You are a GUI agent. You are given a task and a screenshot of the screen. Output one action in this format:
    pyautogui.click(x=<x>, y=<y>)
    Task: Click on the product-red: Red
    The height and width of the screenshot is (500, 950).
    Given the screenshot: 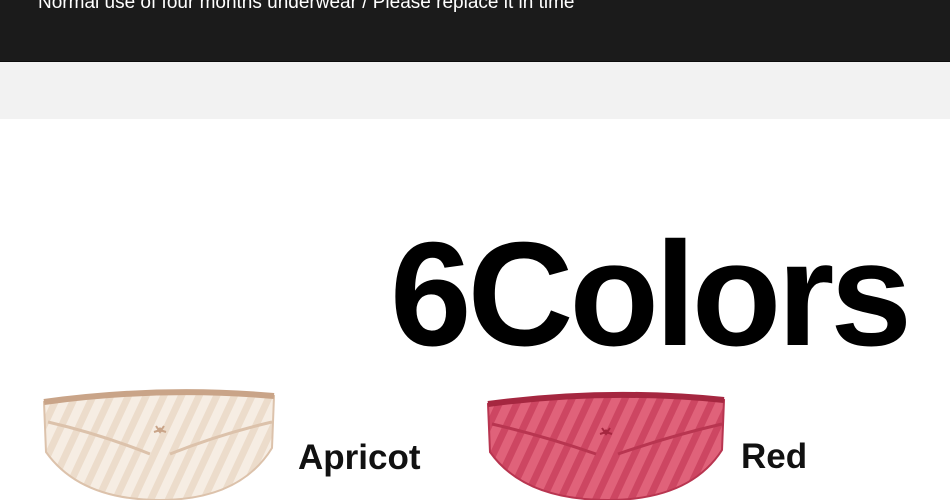 What is the action you would take?
    pyautogui.click(x=664, y=445)
    